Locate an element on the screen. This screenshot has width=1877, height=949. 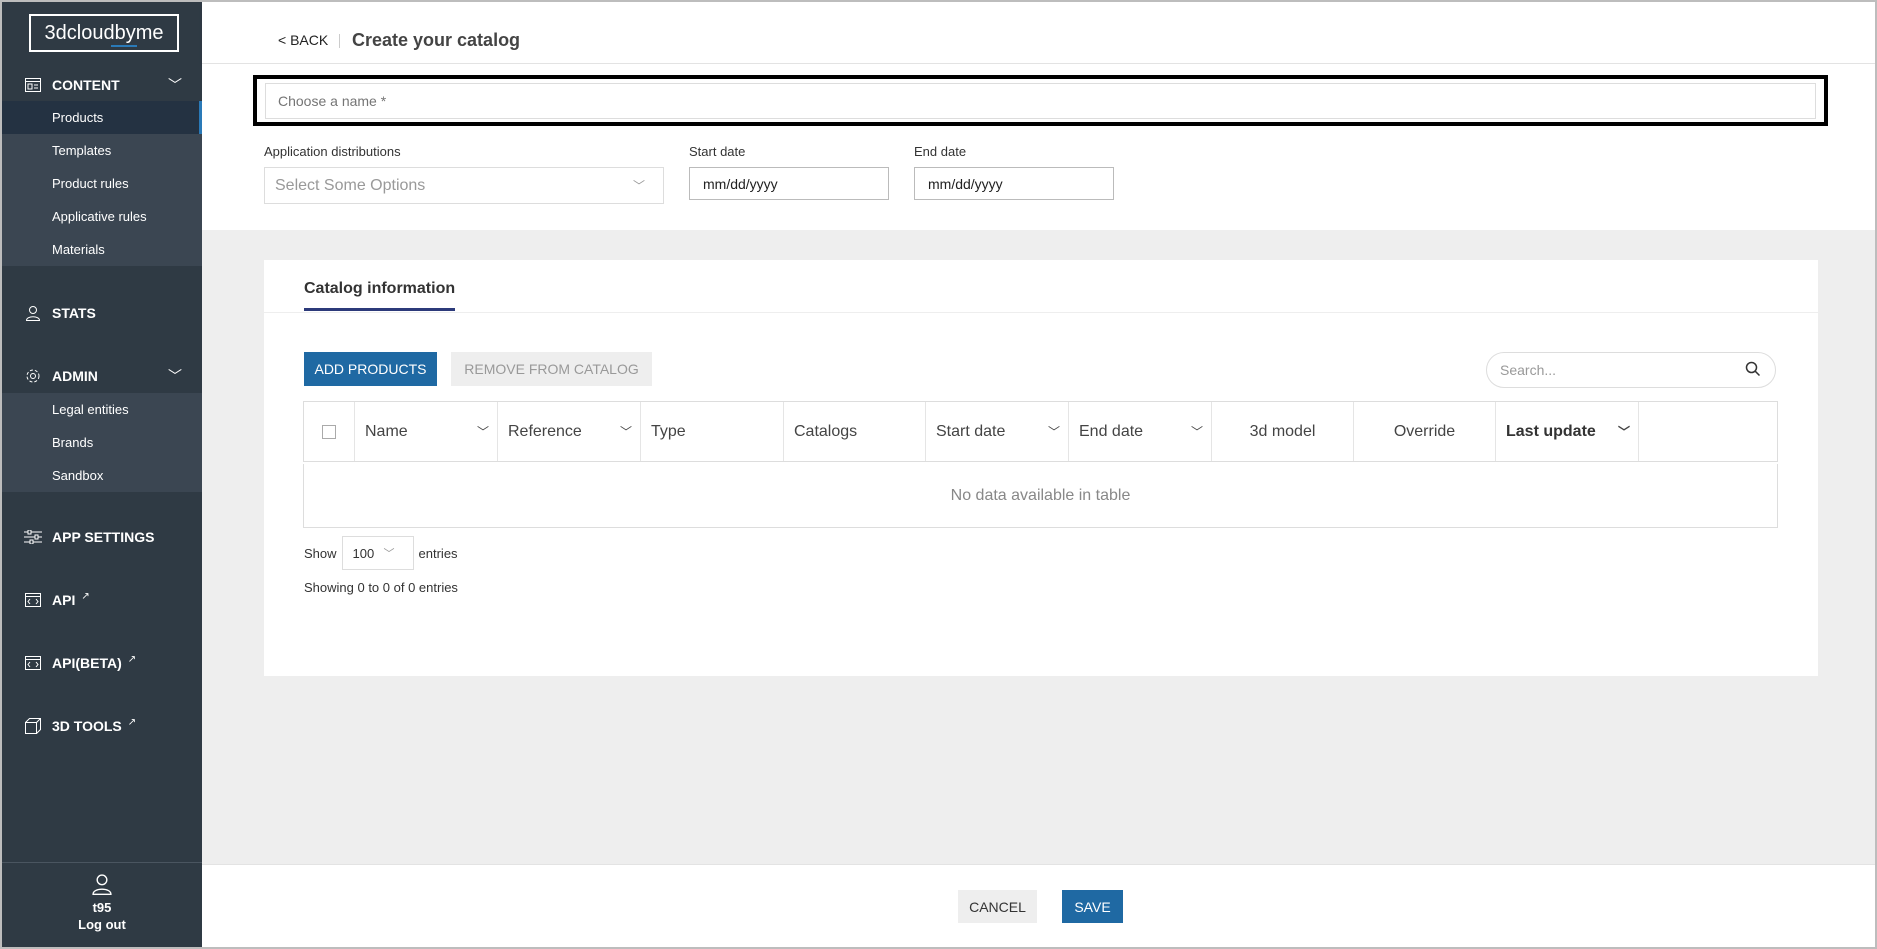
sidebar-item-legal-entities: Legal entities is located at coordinates (102, 409).